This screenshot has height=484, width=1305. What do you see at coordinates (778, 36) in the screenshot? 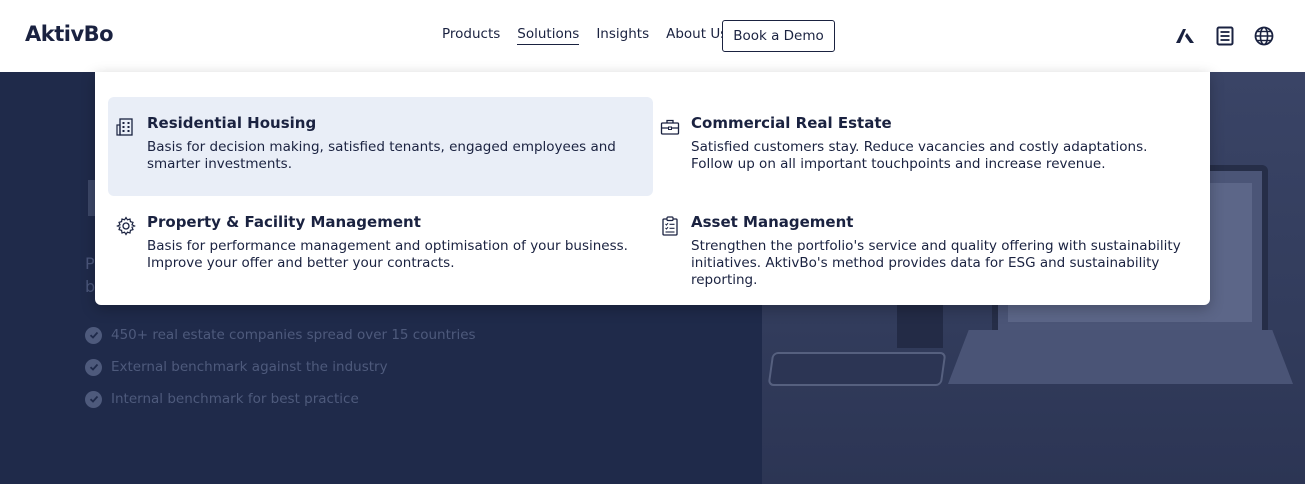
I see `book-demo-button: Book a Demo` at bounding box center [778, 36].